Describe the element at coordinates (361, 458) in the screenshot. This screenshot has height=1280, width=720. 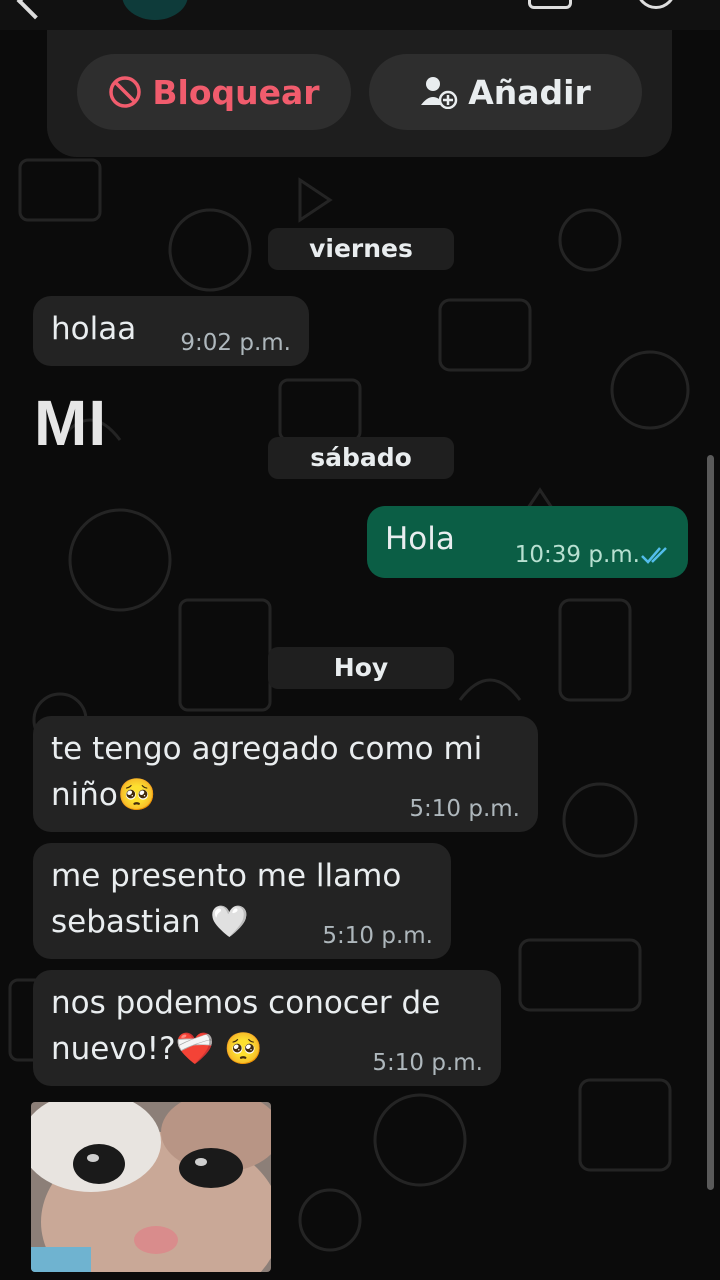
I see `date-separator: sábado` at that location.